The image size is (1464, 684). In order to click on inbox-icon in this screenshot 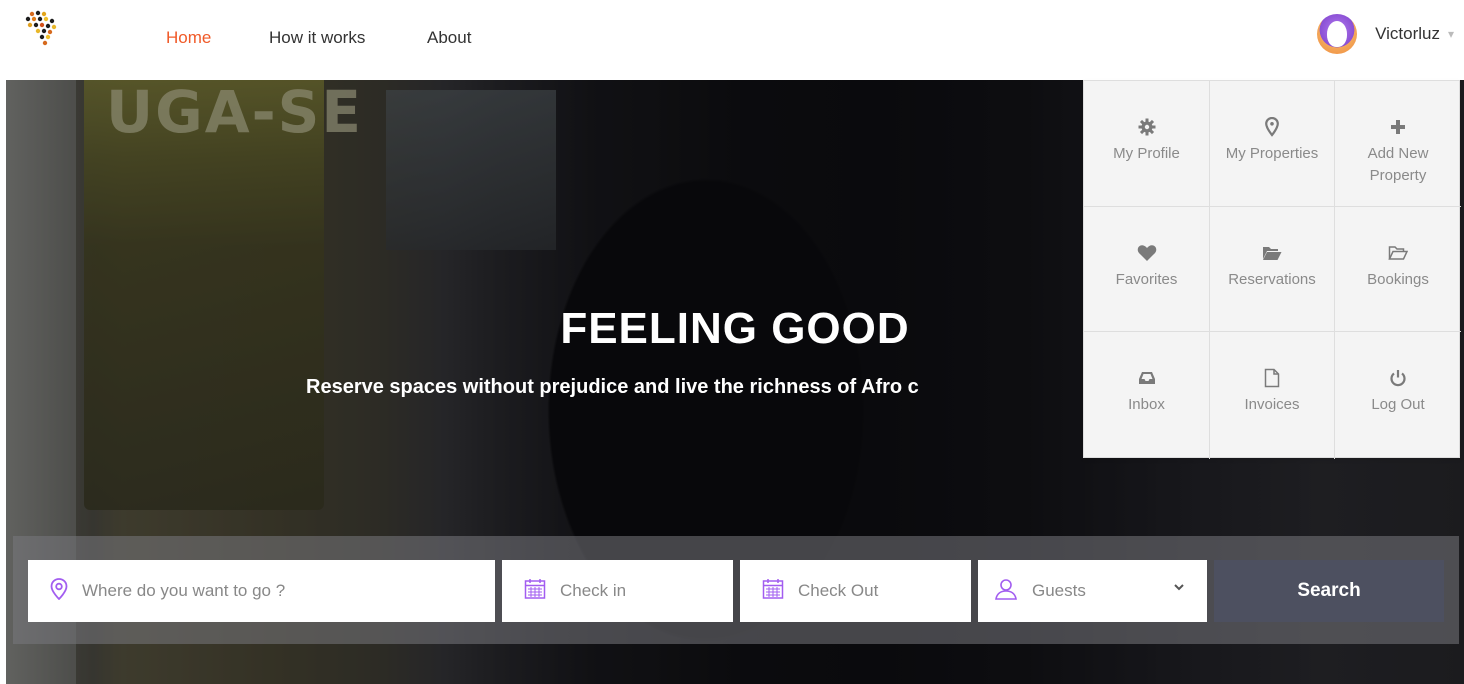, I will do `click(1147, 378)`.